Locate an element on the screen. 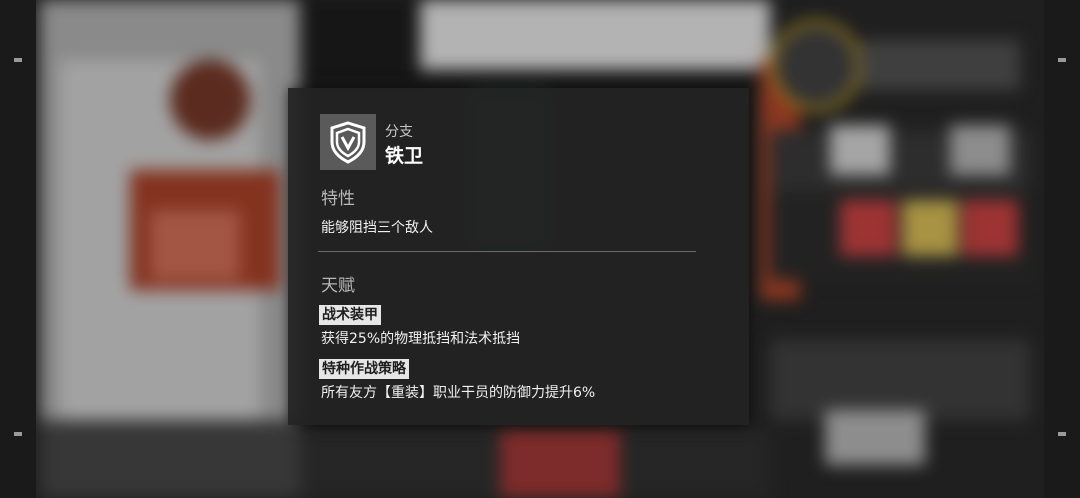 The height and width of the screenshot is (498, 1080). talent-name-tag: 战术装甲 is located at coordinates (350, 315).